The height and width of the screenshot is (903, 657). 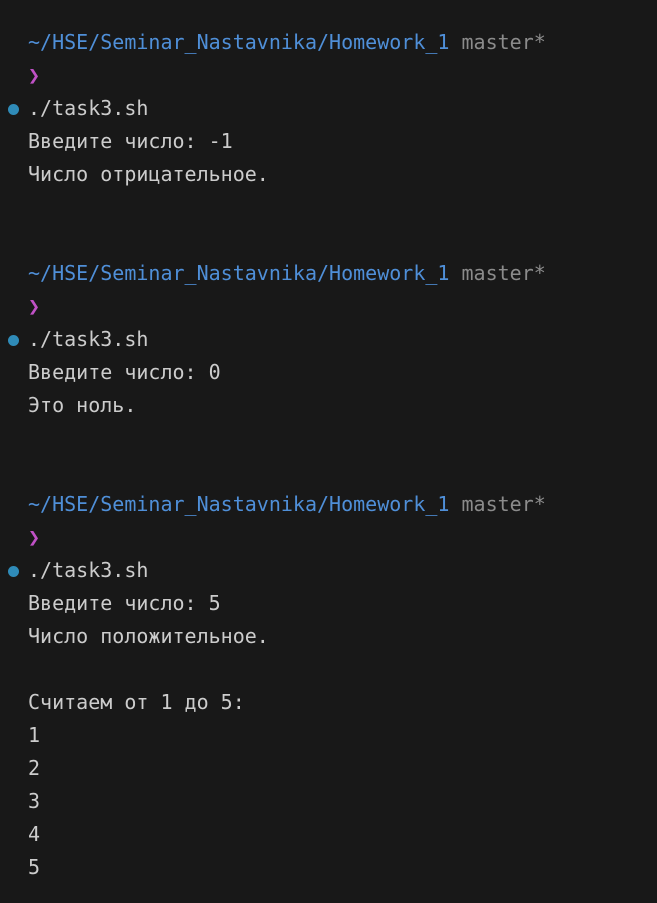 I want to click on output-line: Число положительное., so click(x=148, y=636).